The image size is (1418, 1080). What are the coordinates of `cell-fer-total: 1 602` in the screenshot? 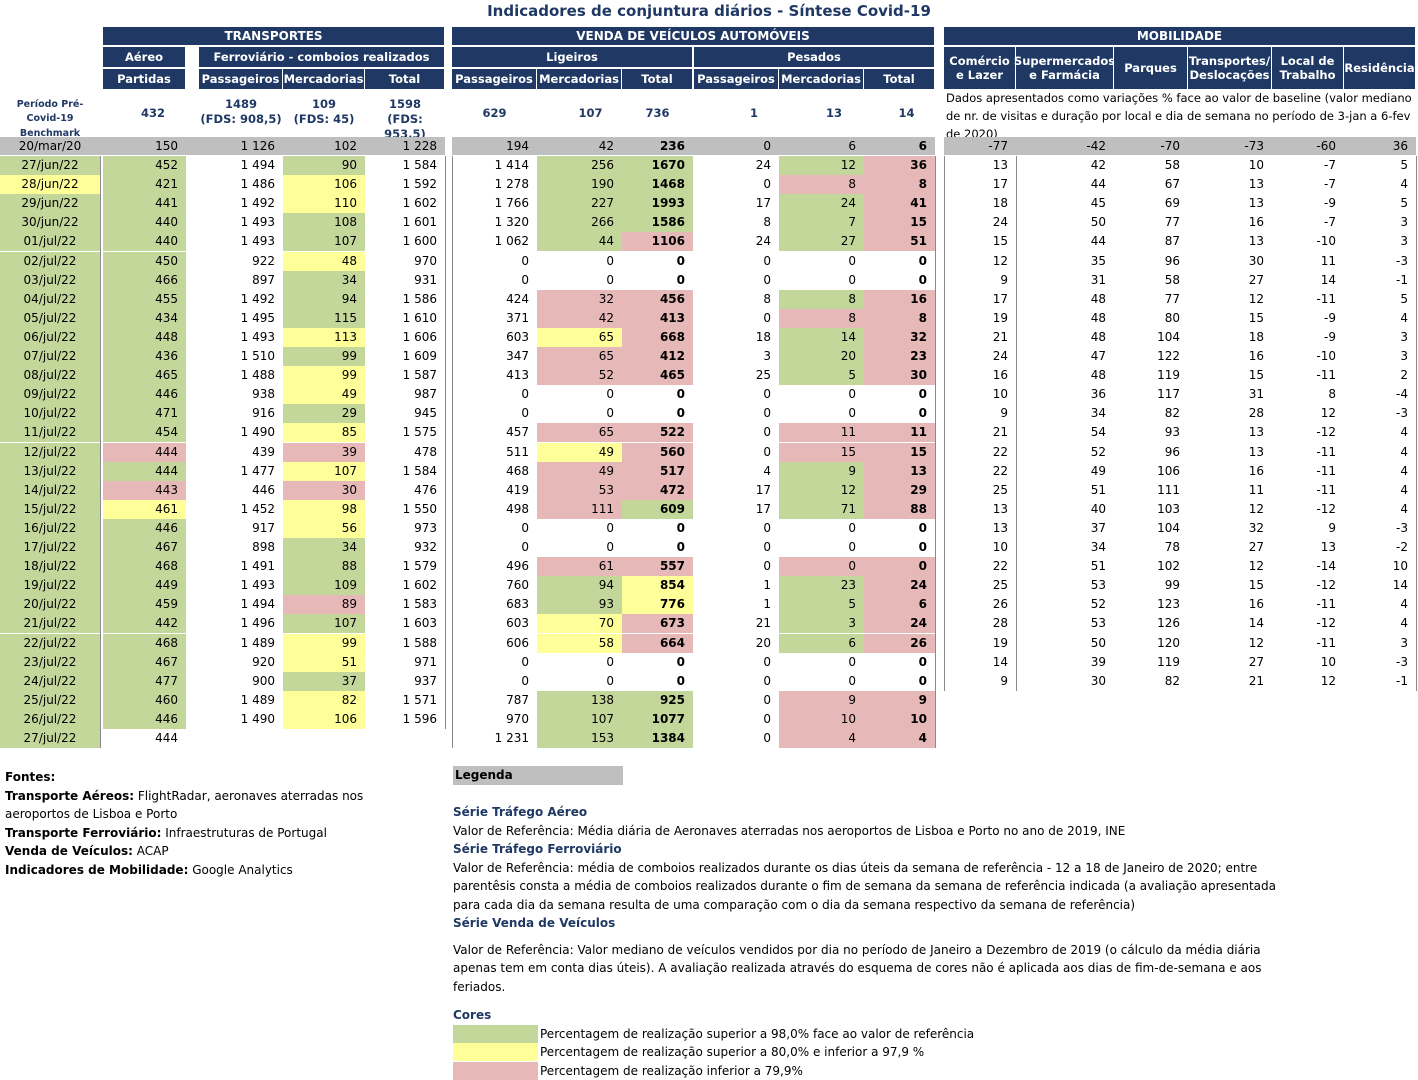 It's located at (405, 203).